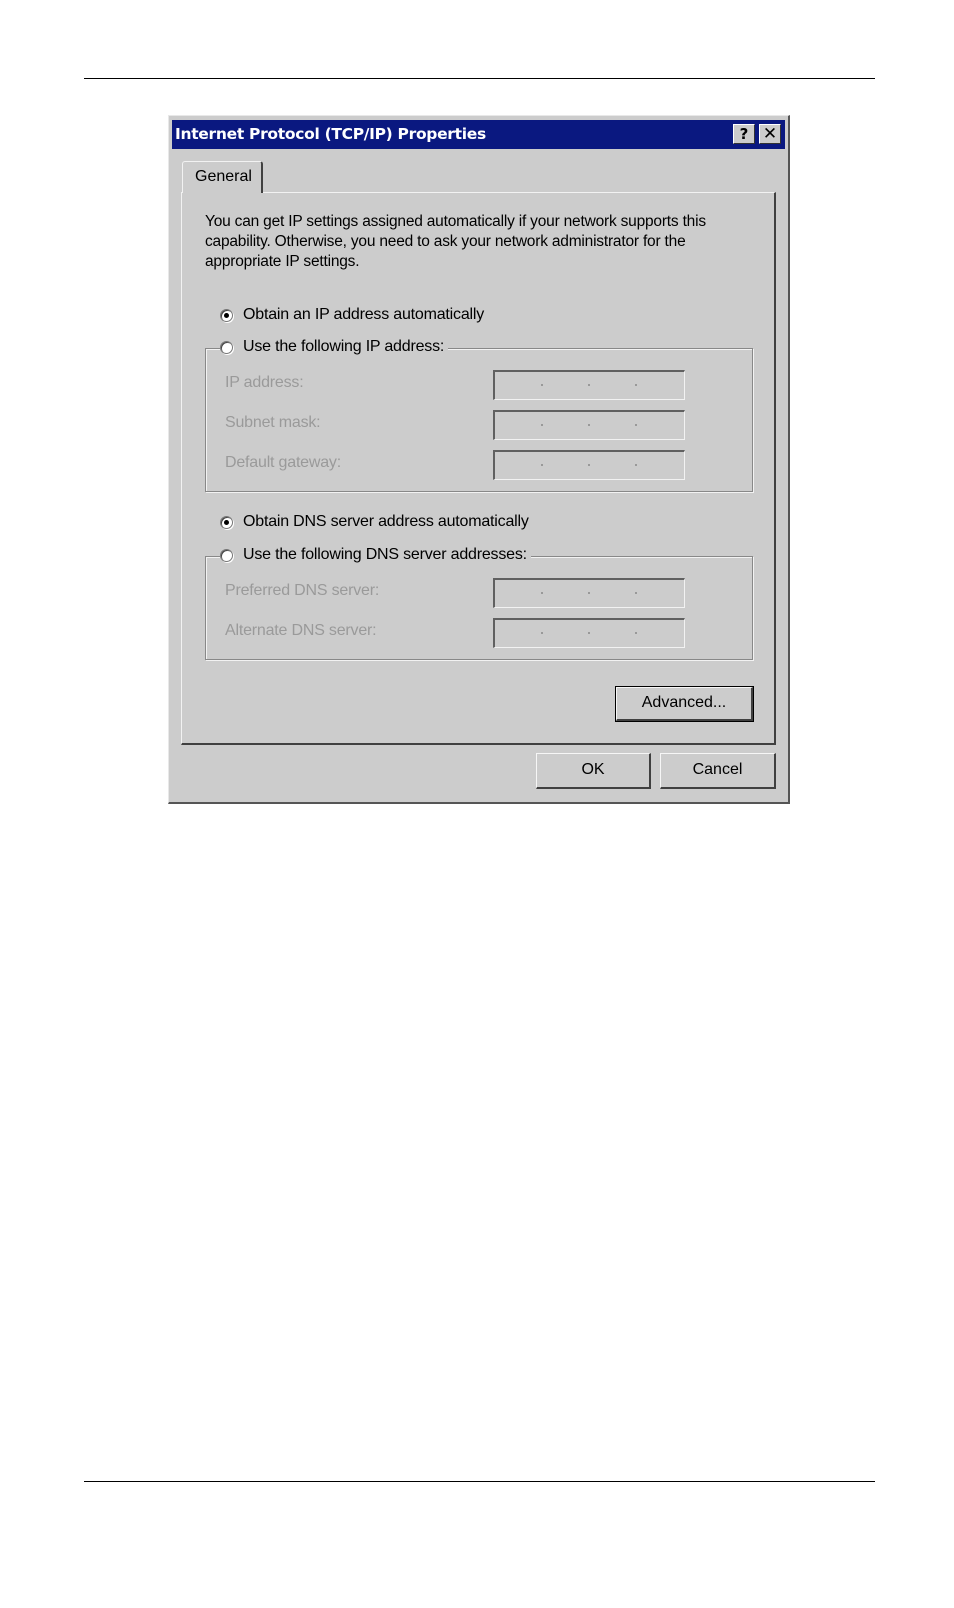  What do you see at coordinates (301, 630) in the screenshot?
I see `alternate-dns-label: Alternate DNS server:` at bounding box center [301, 630].